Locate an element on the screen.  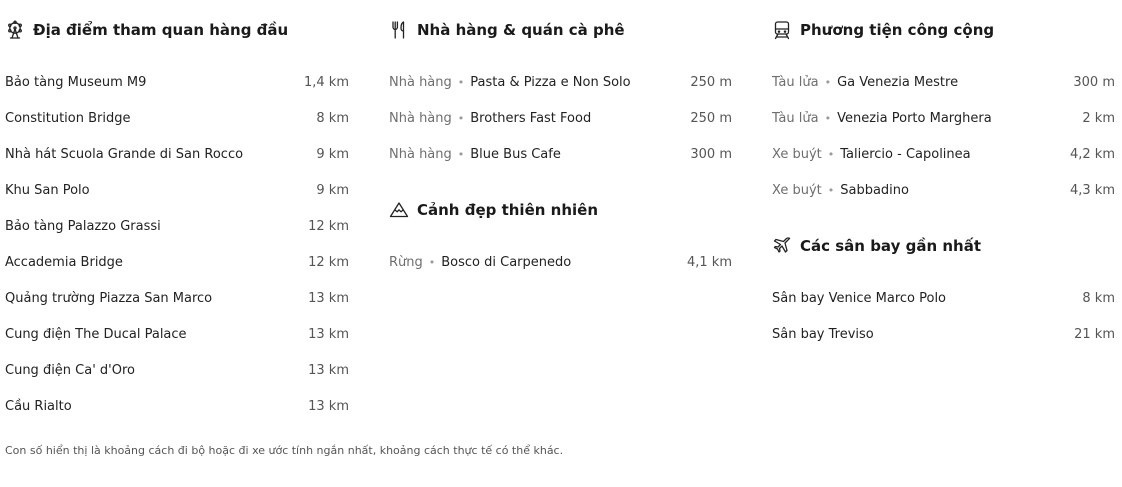
place-info: Bảo tàng Palazzo Grassi is located at coordinates (83, 226).